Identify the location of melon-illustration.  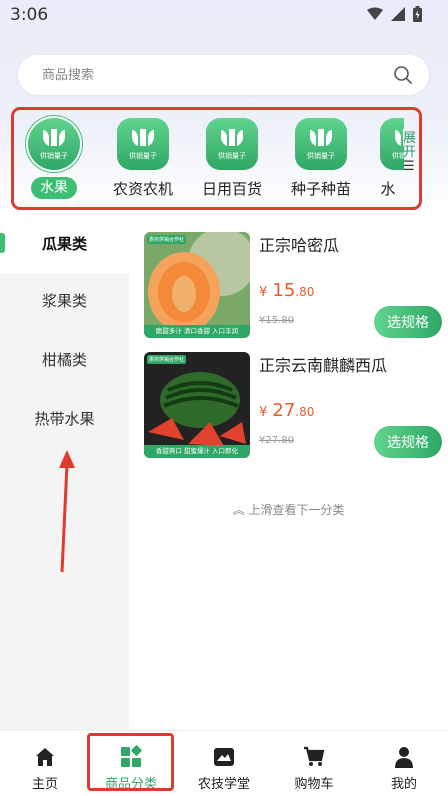
(197, 285).